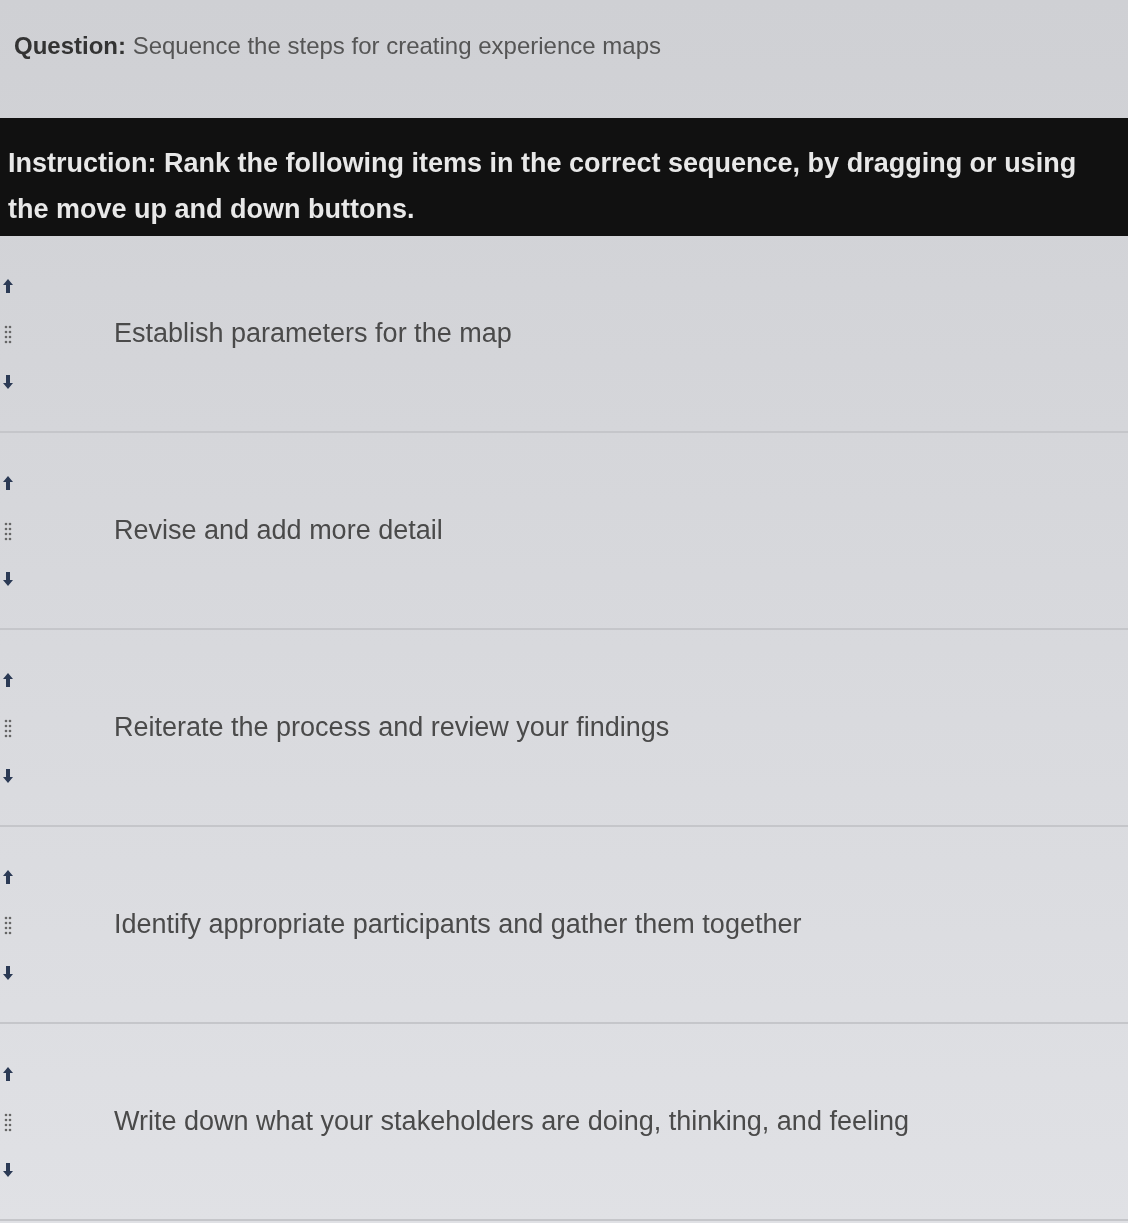 The height and width of the screenshot is (1223, 1128). Describe the element at coordinates (458, 924) in the screenshot. I see `item-label: Identify appropriate participants and gather them together` at that location.